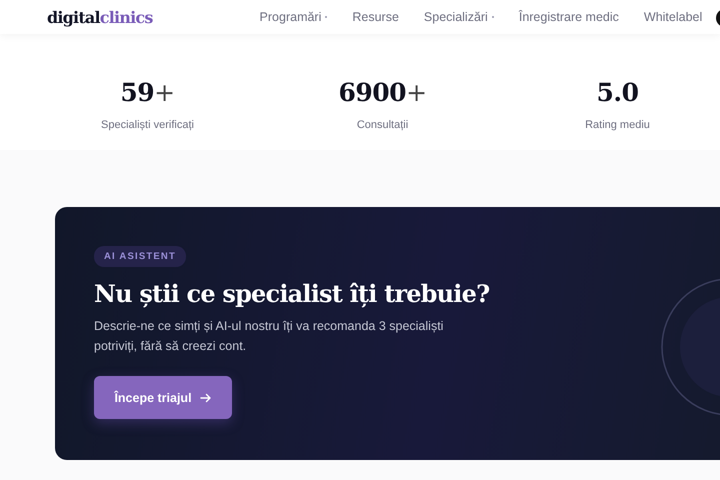 This screenshot has height=480, width=720. Describe the element at coordinates (147, 125) in the screenshot. I see `stat-label: Specialiști verificați` at that location.